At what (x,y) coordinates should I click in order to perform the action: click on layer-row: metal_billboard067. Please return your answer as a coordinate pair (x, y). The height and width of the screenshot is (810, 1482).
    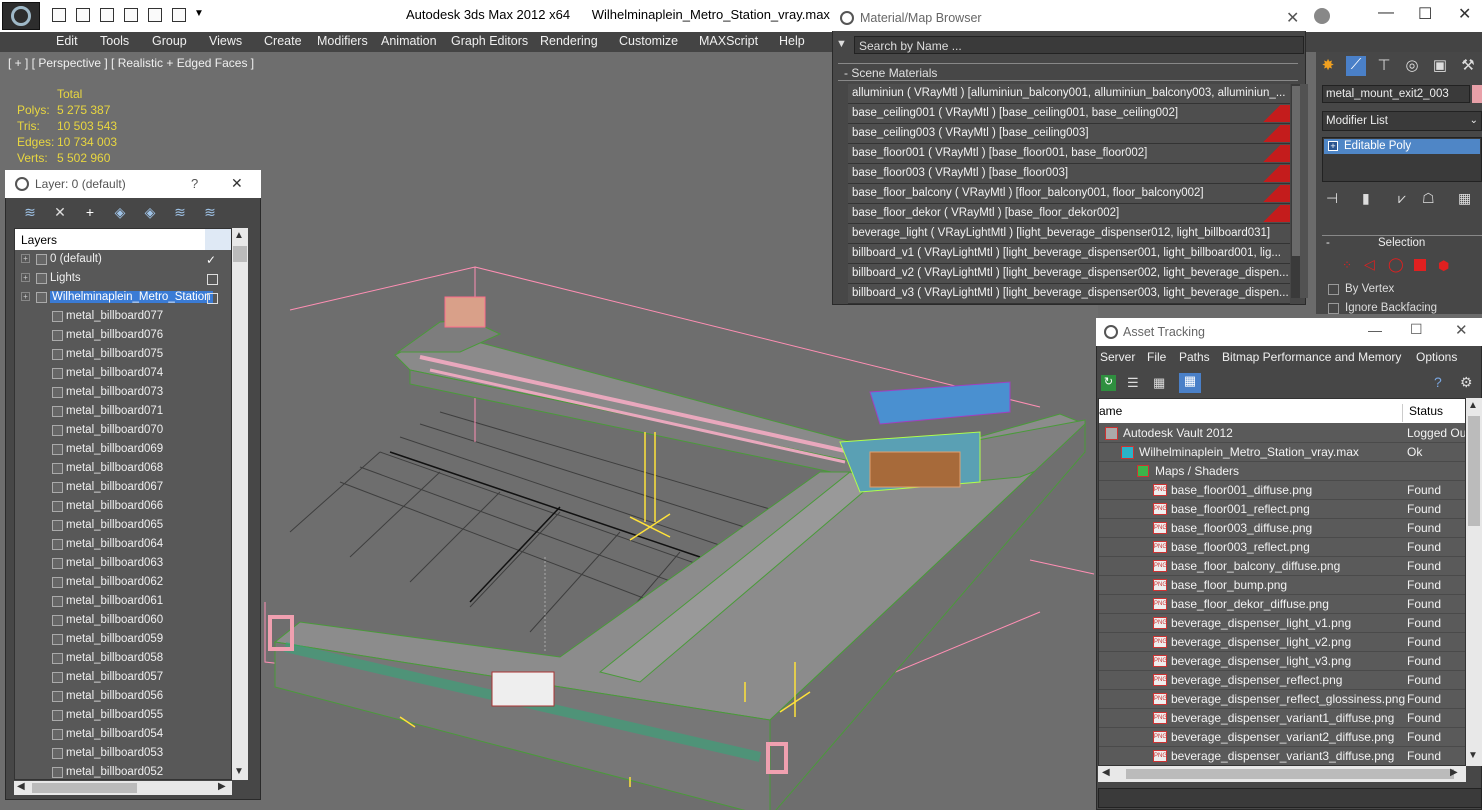
    Looking at the image, I should click on (123, 488).